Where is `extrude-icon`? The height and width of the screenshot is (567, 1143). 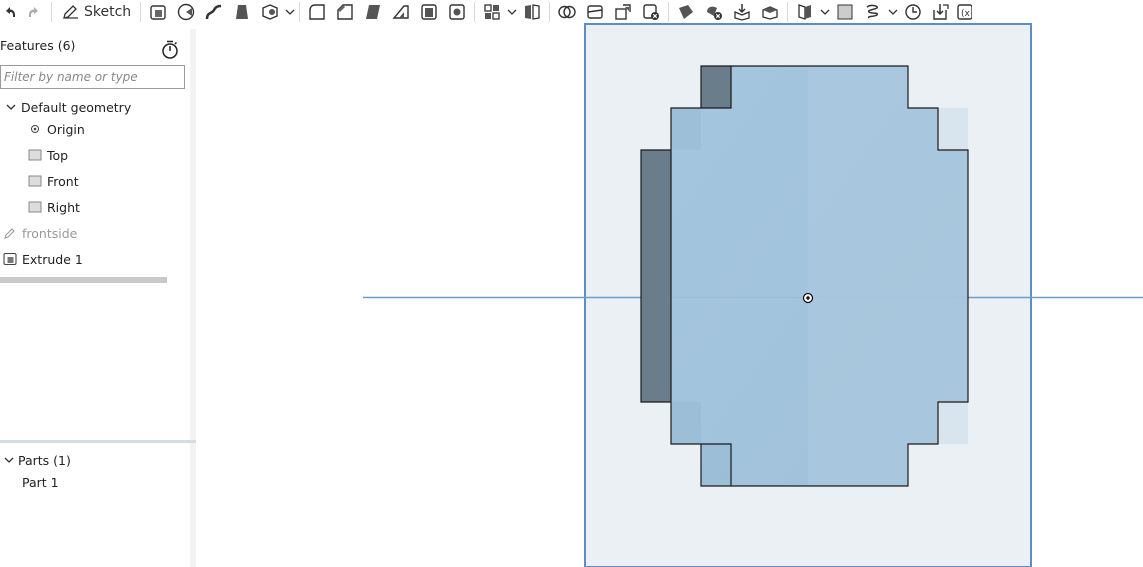
extrude-icon is located at coordinates (10, 259).